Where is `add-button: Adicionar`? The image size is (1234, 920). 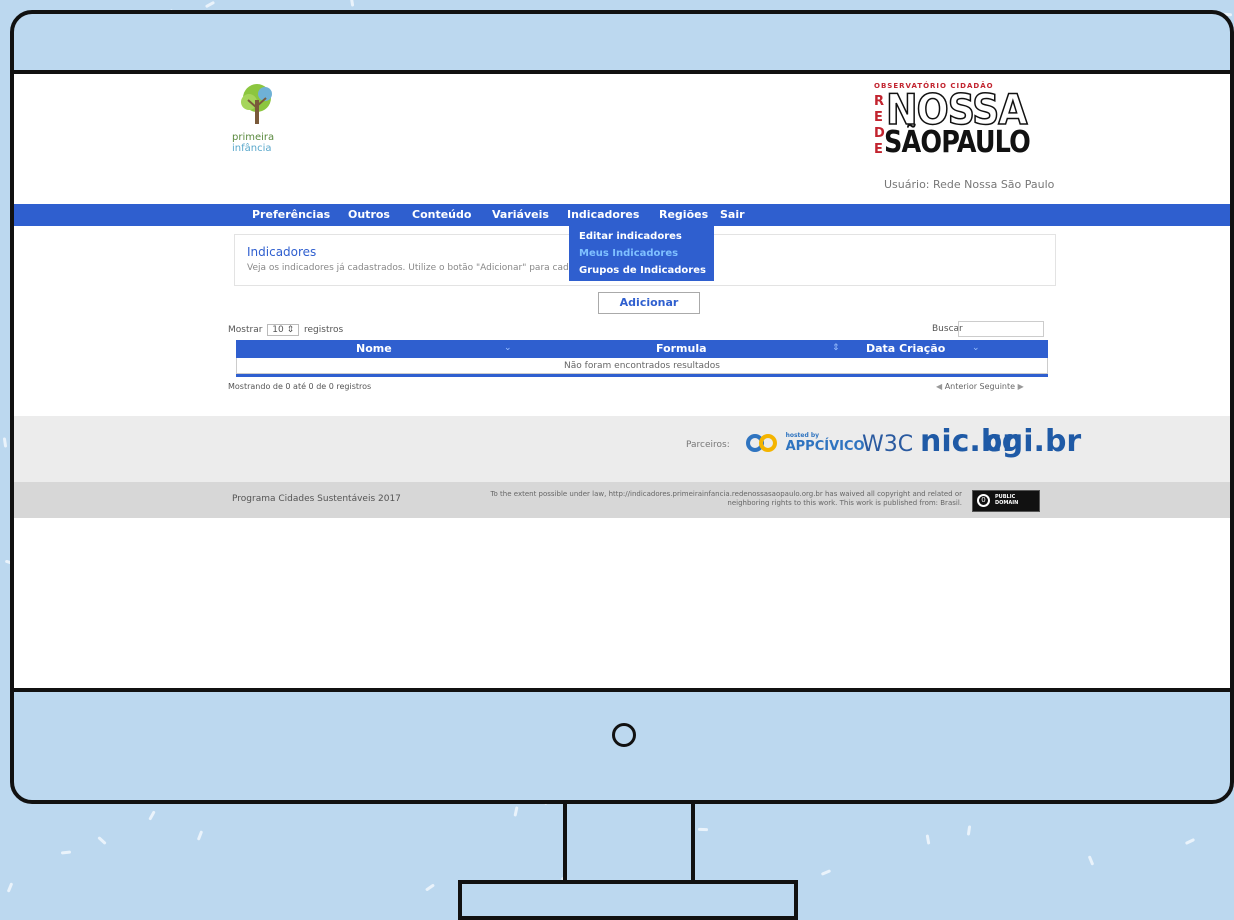 add-button: Adicionar is located at coordinates (649, 303).